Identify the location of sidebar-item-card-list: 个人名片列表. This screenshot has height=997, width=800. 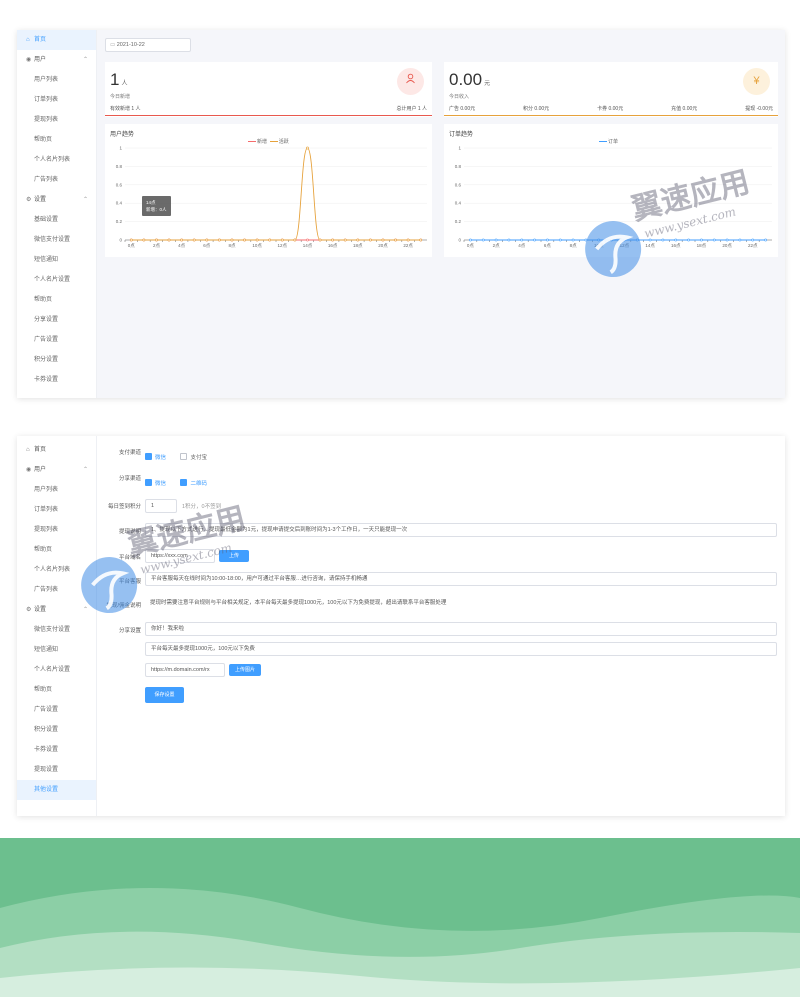
(56, 160).